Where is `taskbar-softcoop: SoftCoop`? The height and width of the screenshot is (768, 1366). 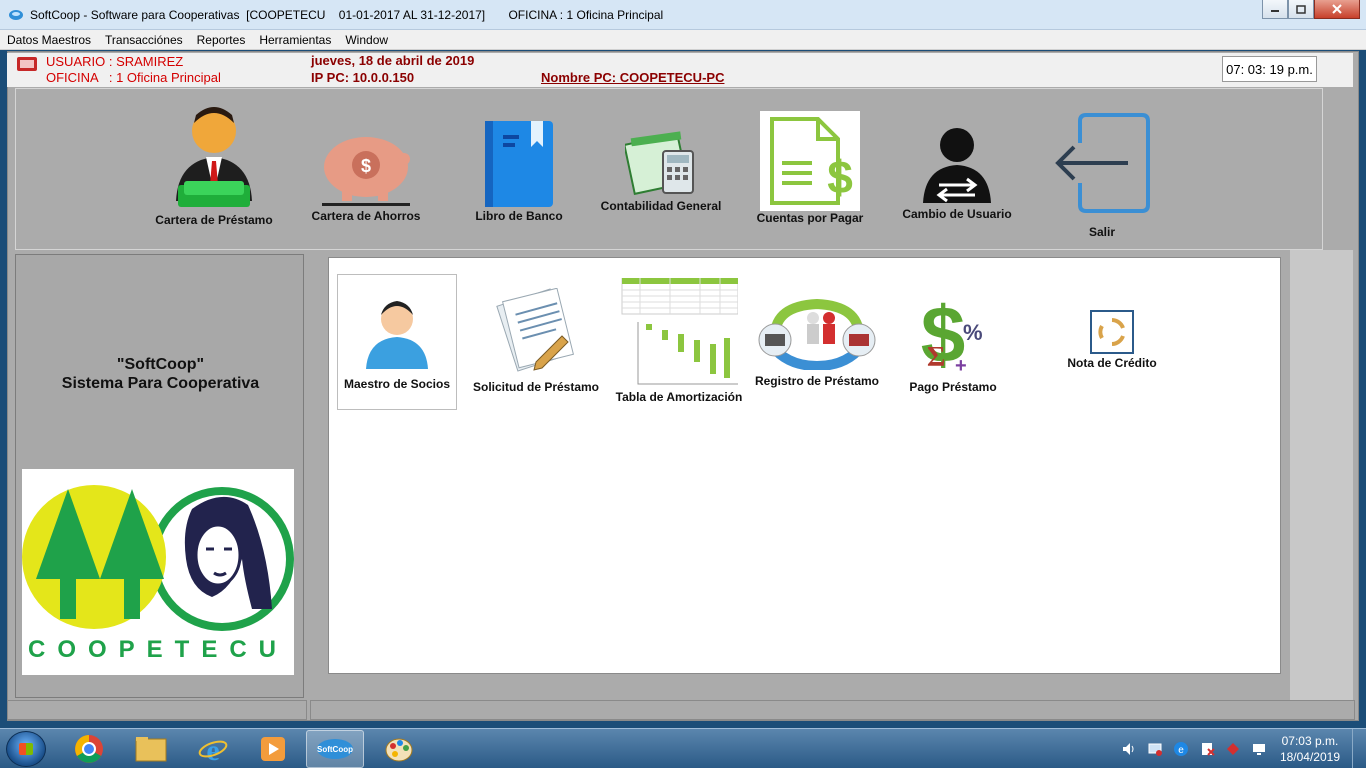 taskbar-softcoop: SoftCoop is located at coordinates (335, 749).